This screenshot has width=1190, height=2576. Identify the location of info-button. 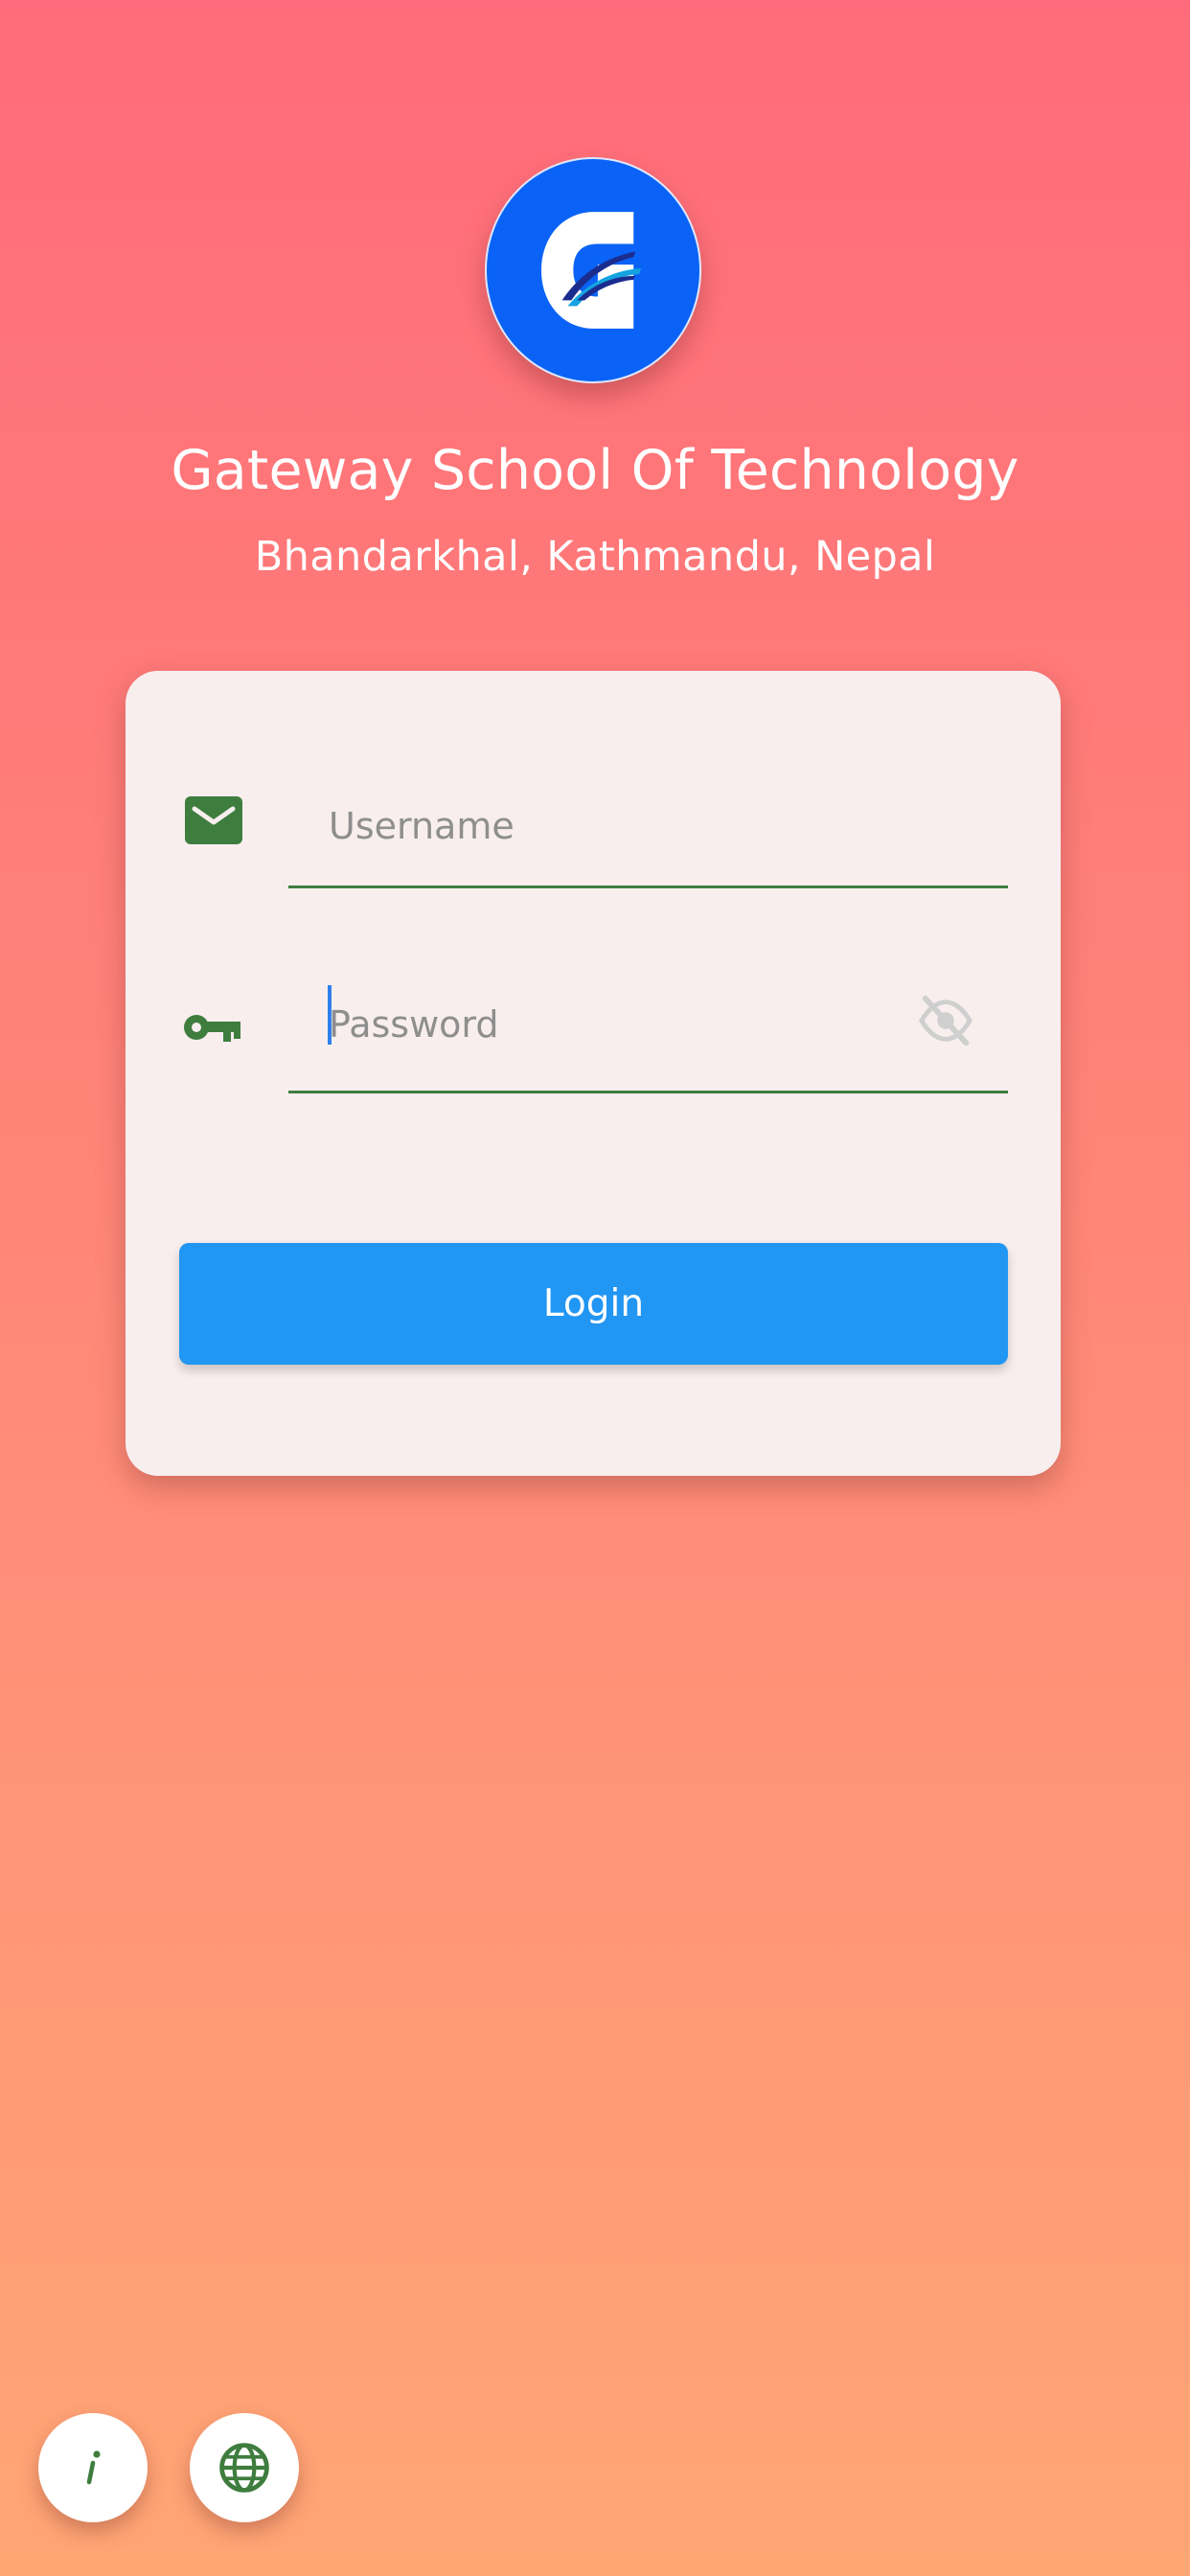
(93, 2467).